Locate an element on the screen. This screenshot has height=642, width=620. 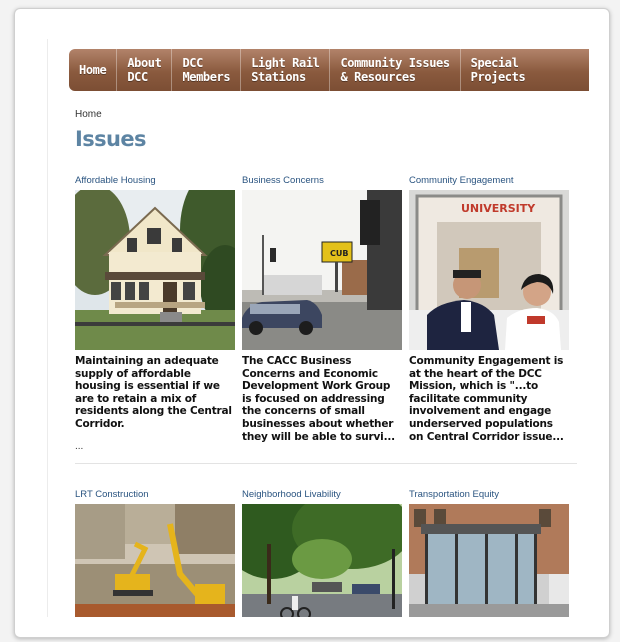
card-title: LRT Construction is located at coordinates (155, 495).